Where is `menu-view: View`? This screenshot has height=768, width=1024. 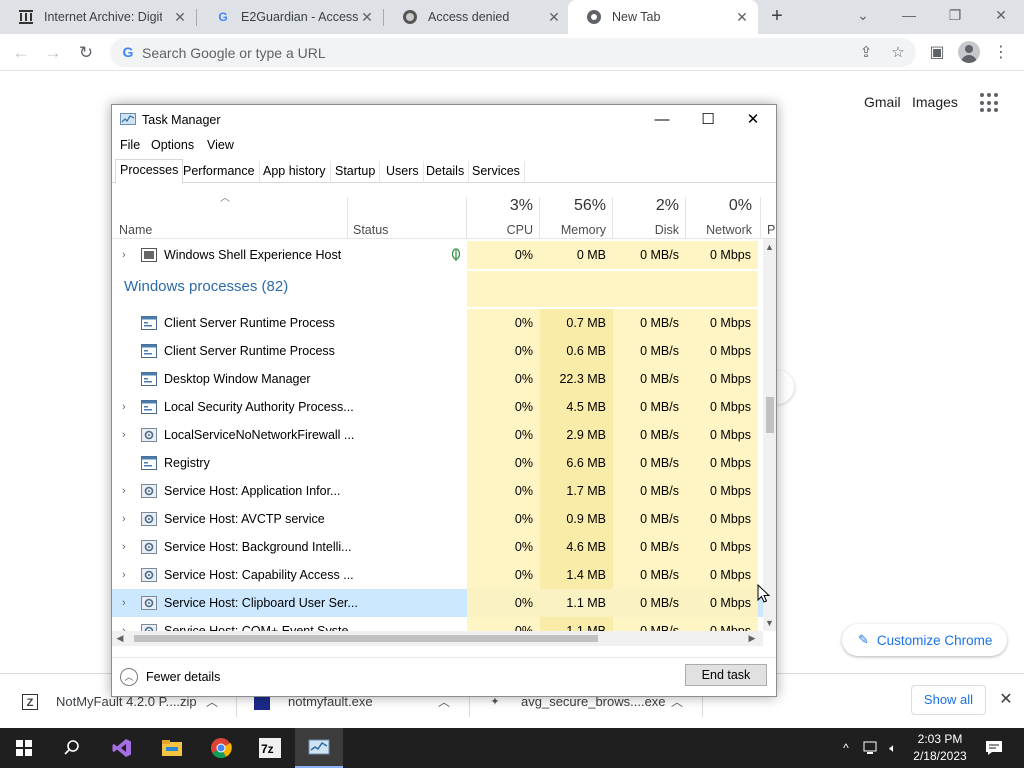 menu-view: View is located at coordinates (220, 145).